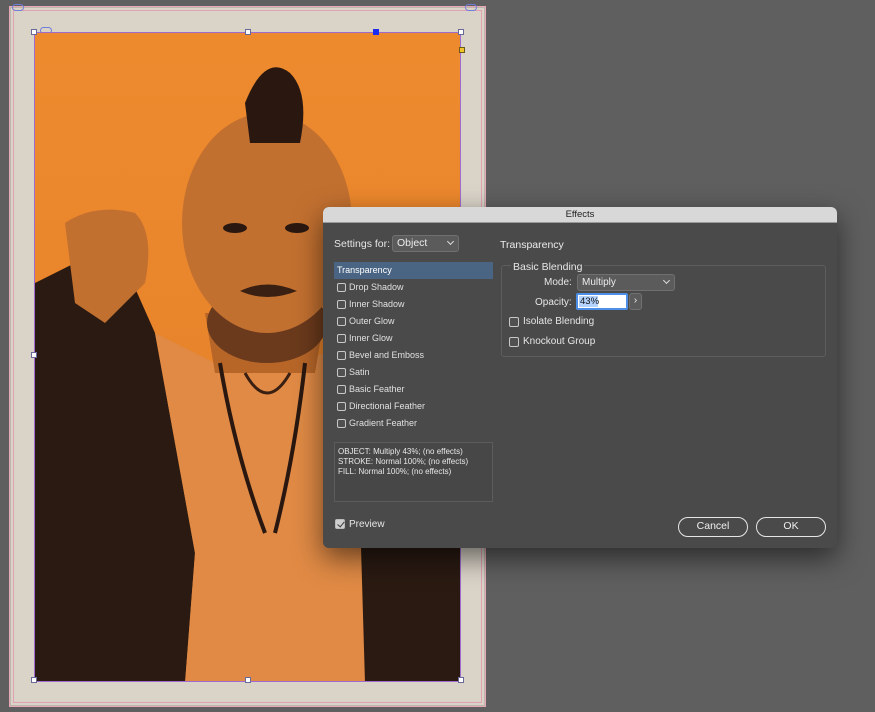  Describe the element at coordinates (413, 372) in the screenshot. I see `effect-item-satin: Satin` at that location.